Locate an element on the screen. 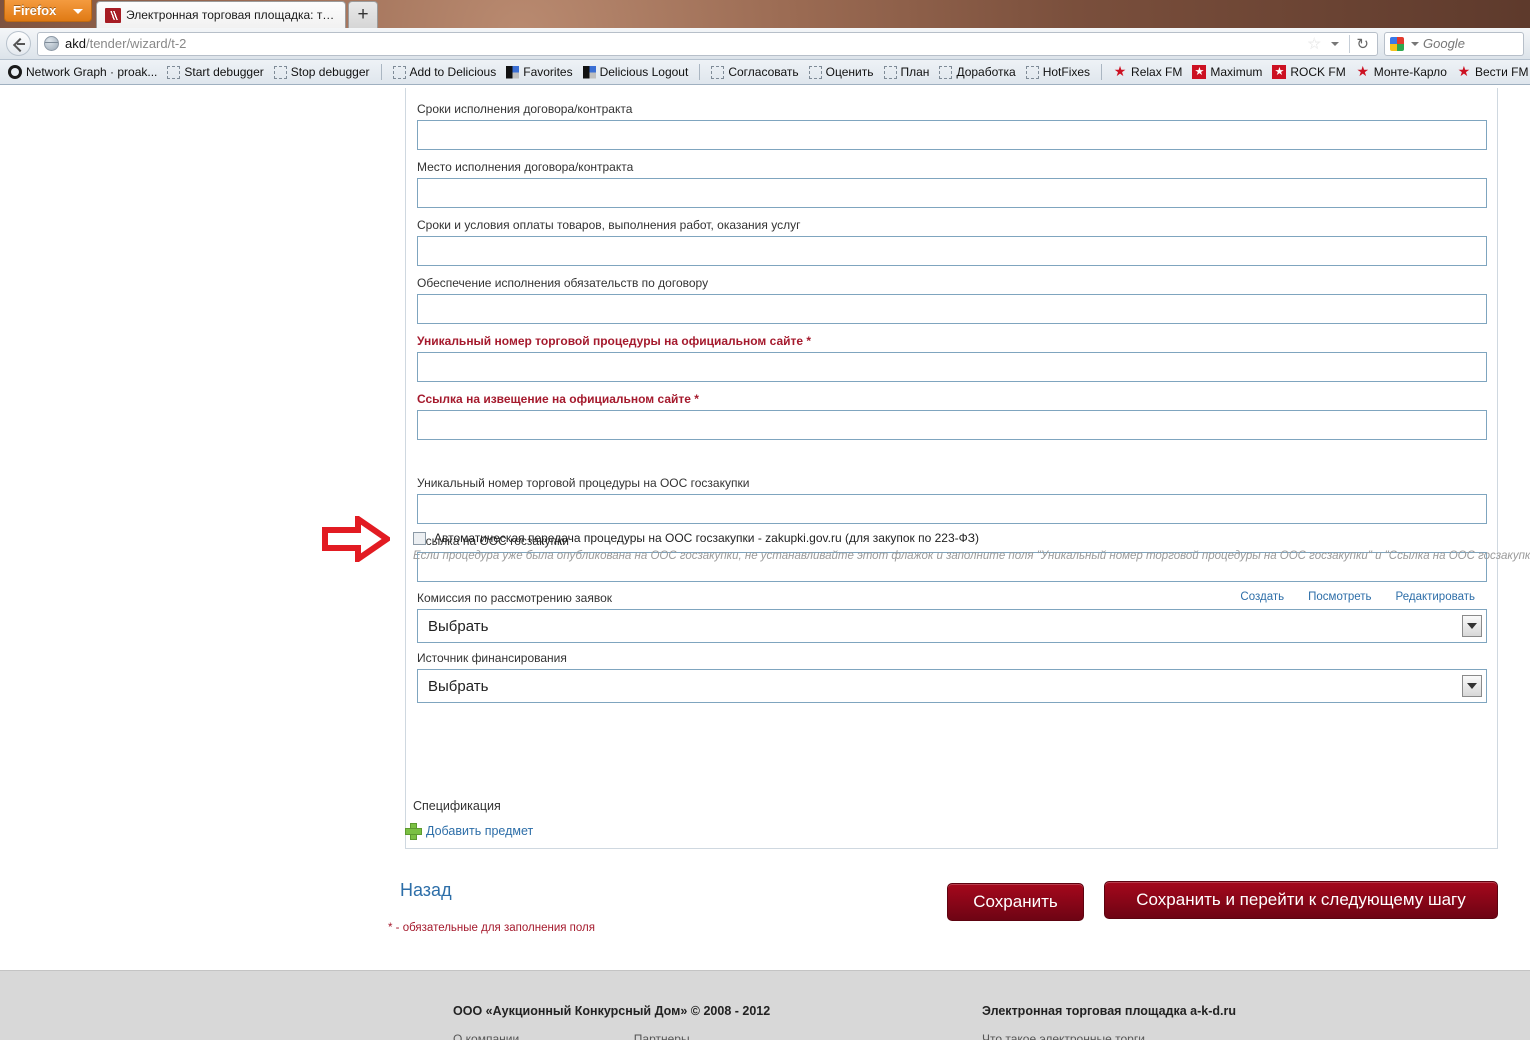  bookmark-label: Maximum is located at coordinates (1236, 72).